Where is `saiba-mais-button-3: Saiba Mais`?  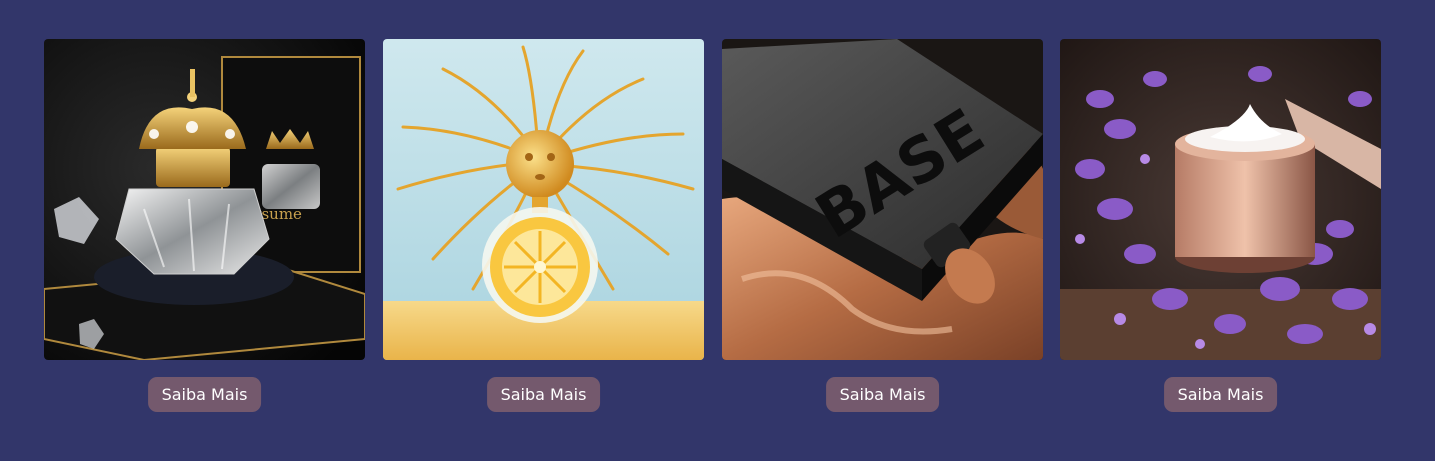 saiba-mais-button-3: Saiba Mais is located at coordinates (882, 394).